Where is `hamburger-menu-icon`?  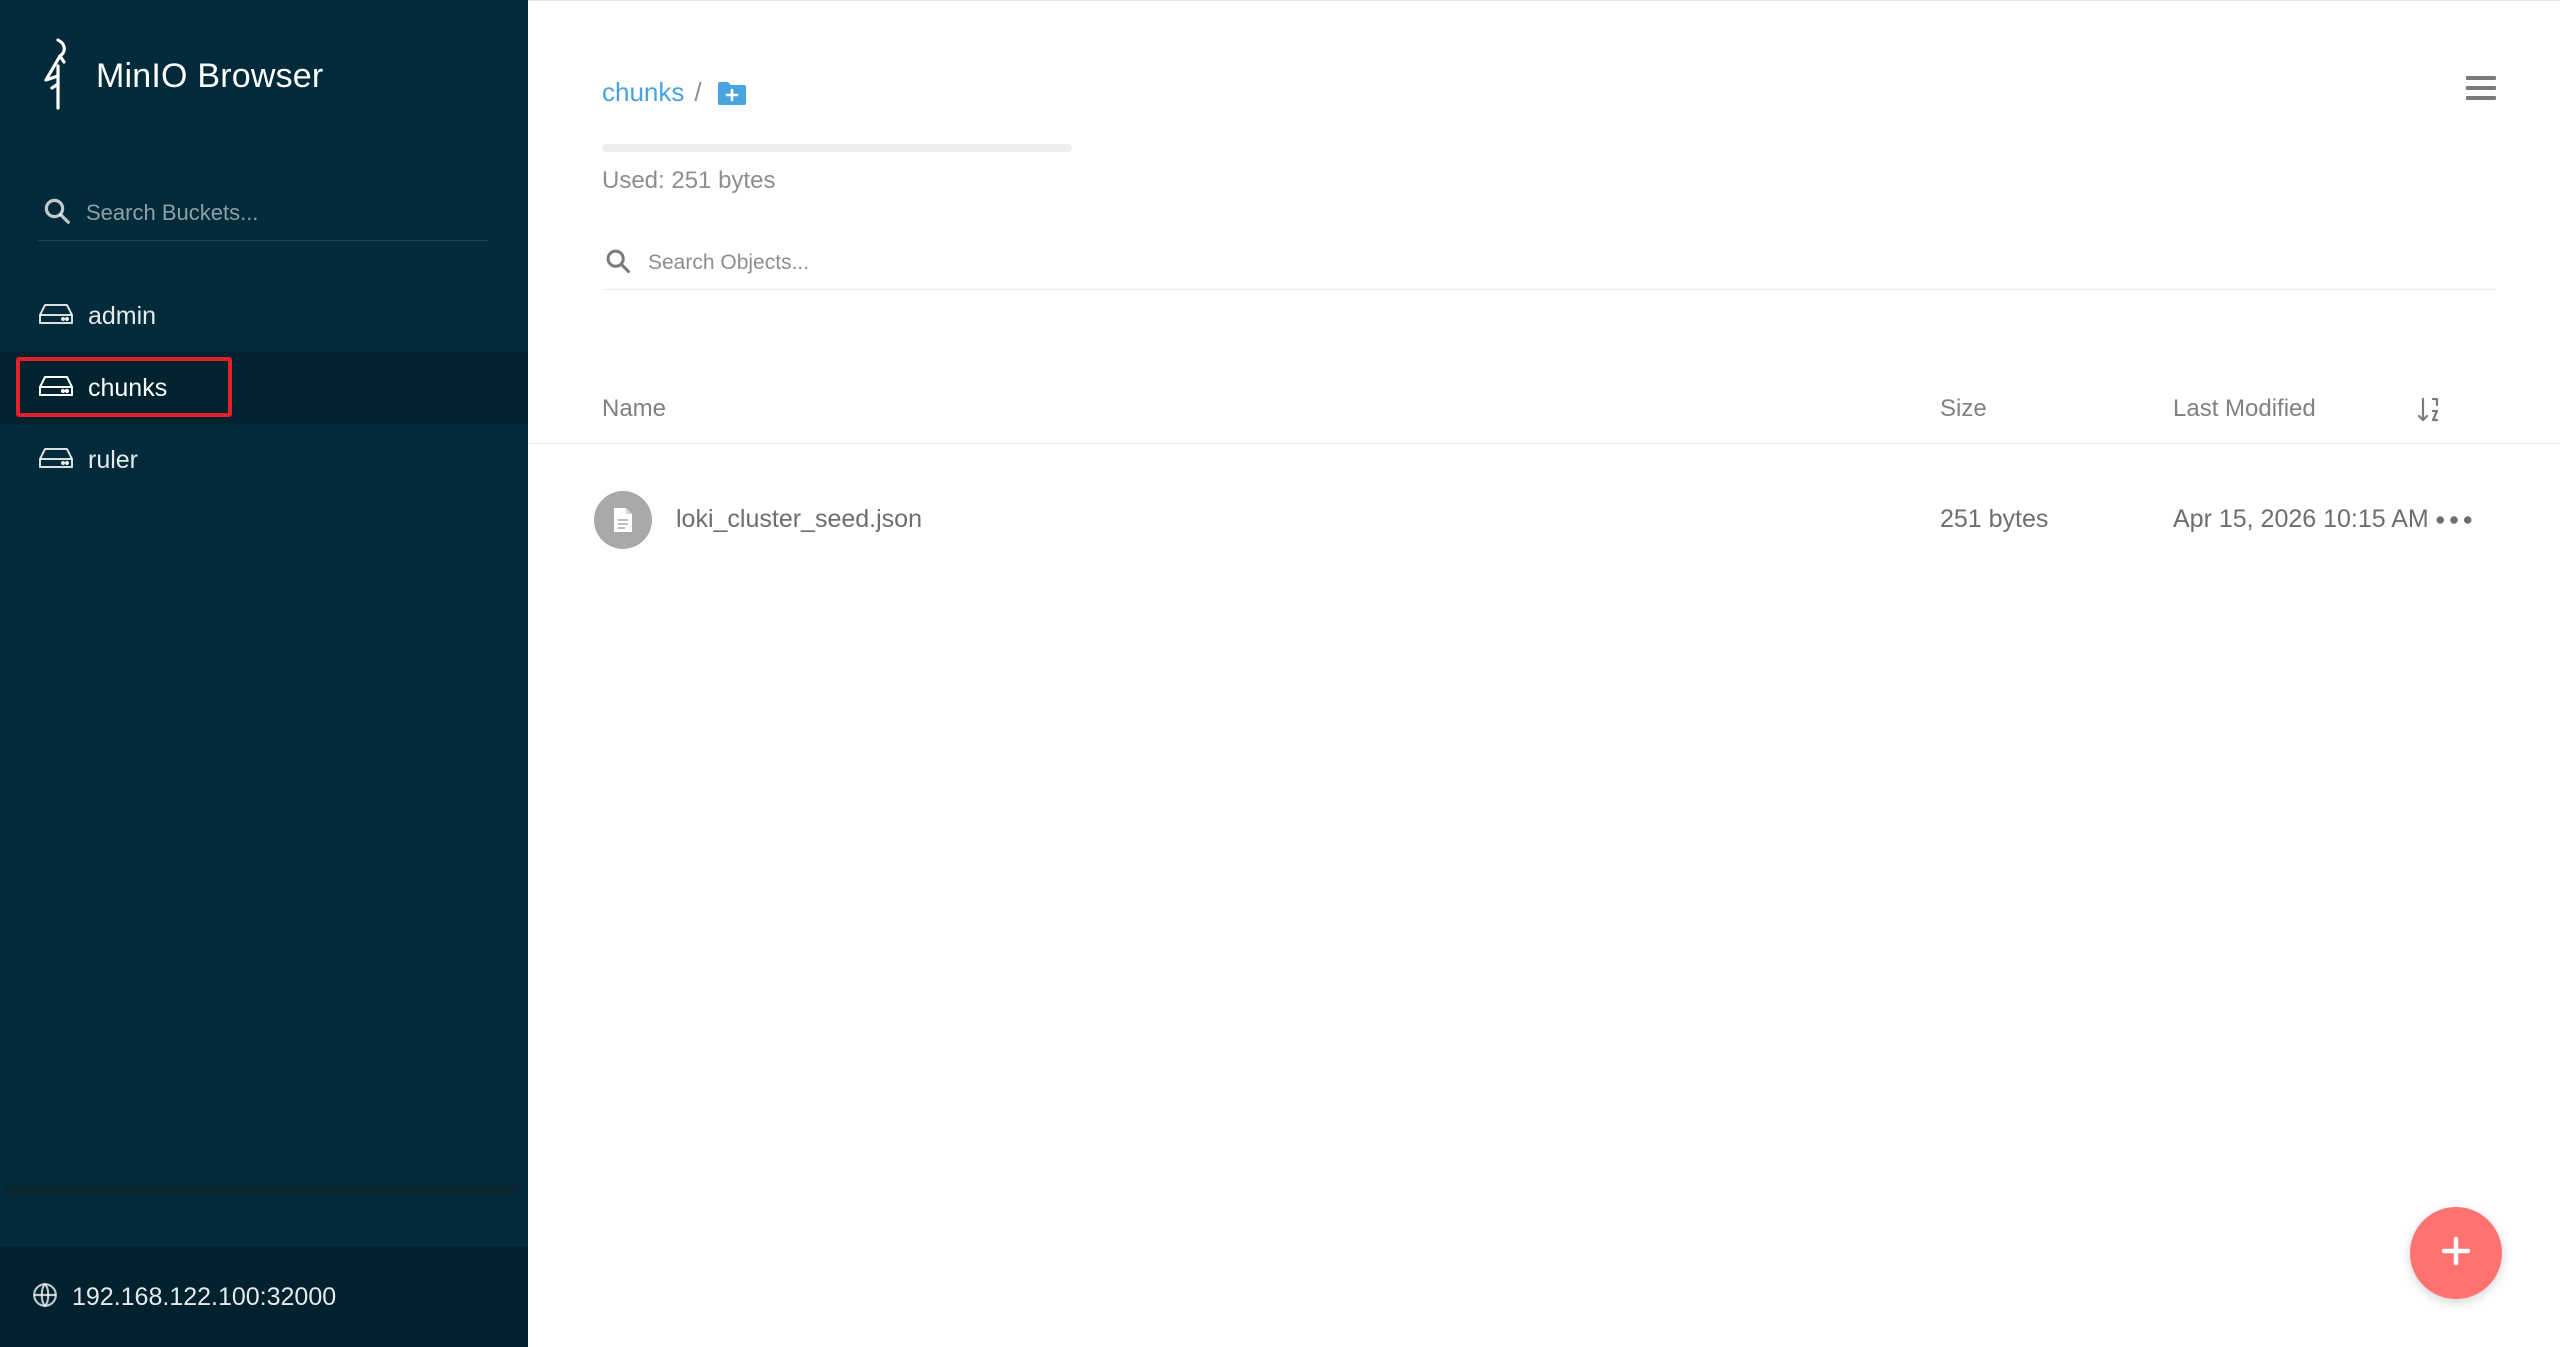 hamburger-menu-icon is located at coordinates (2481, 88).